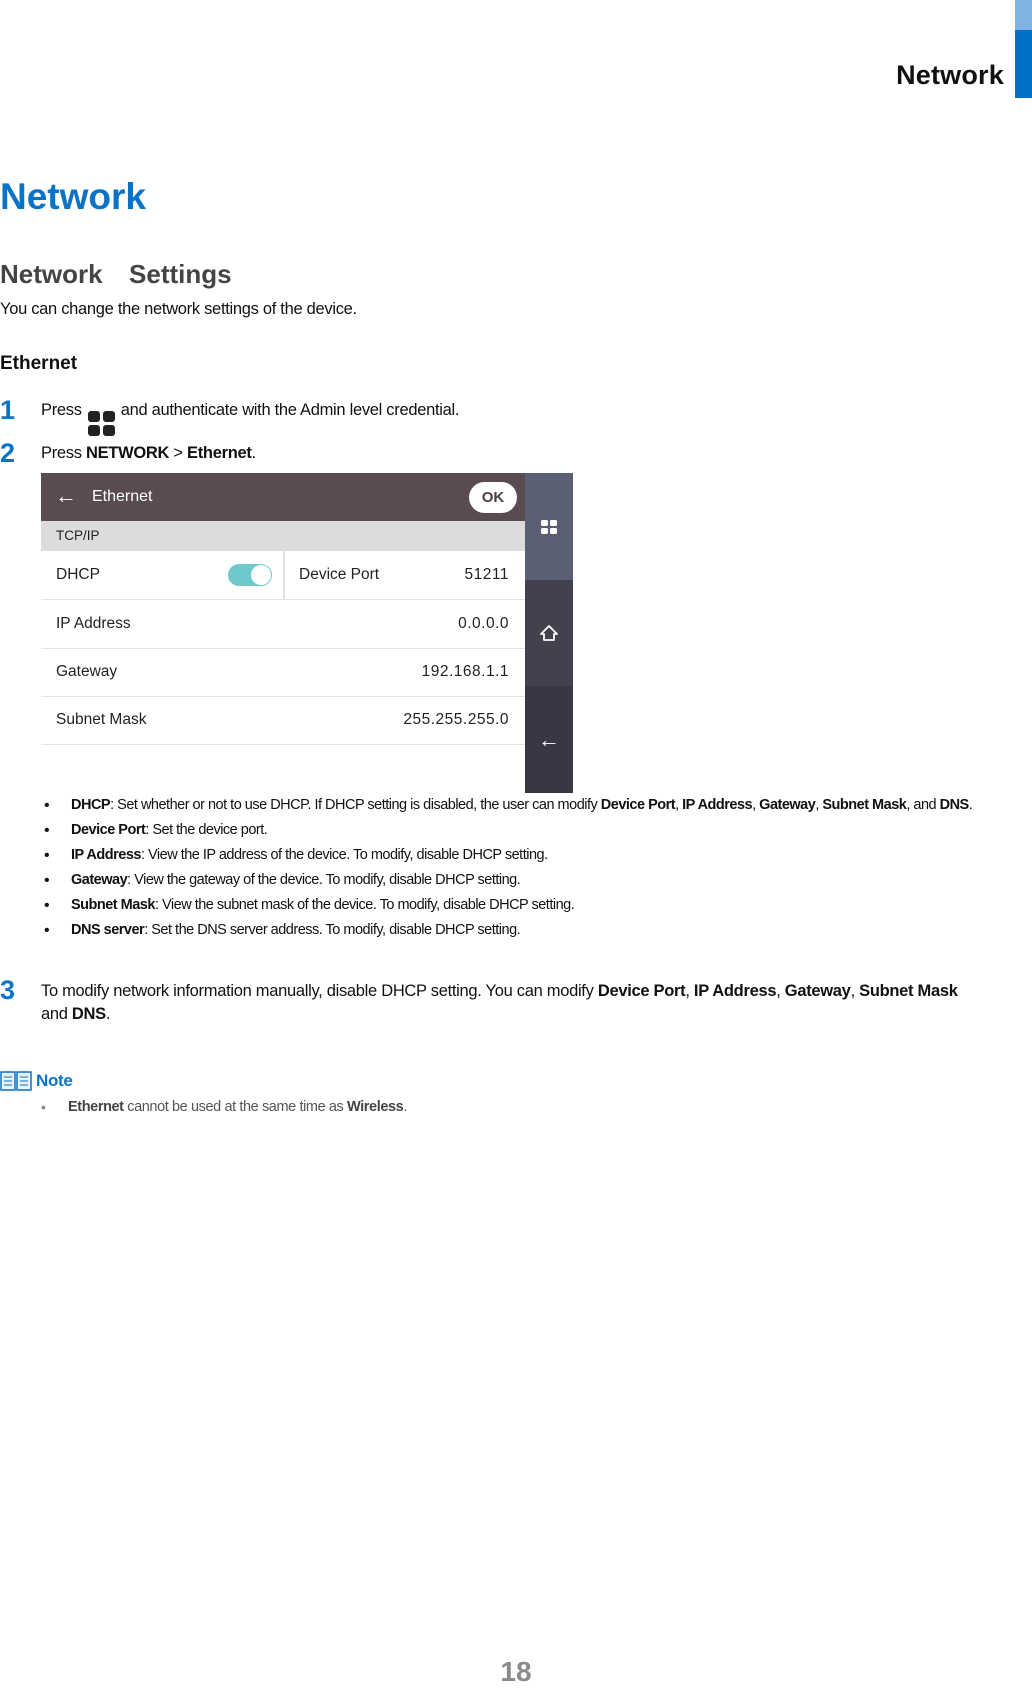 The height and width of the screenshot is (1688, 1032). I want to click on row-value: 192.168.1.1, so click(465, 671).